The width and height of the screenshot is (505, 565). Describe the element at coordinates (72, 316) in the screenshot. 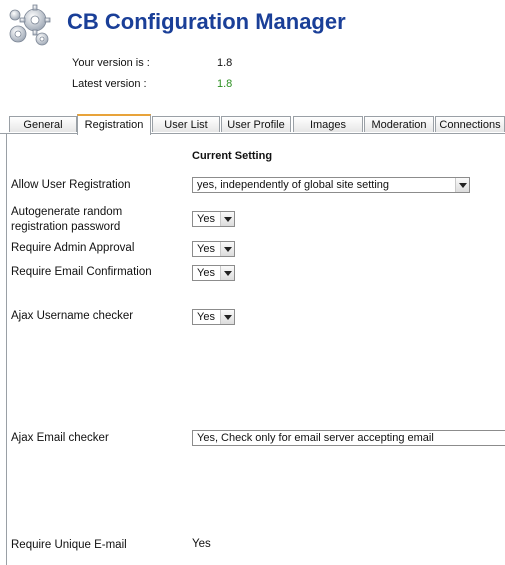

I see `ajax-username-label: Ajax Username checker` at that location.